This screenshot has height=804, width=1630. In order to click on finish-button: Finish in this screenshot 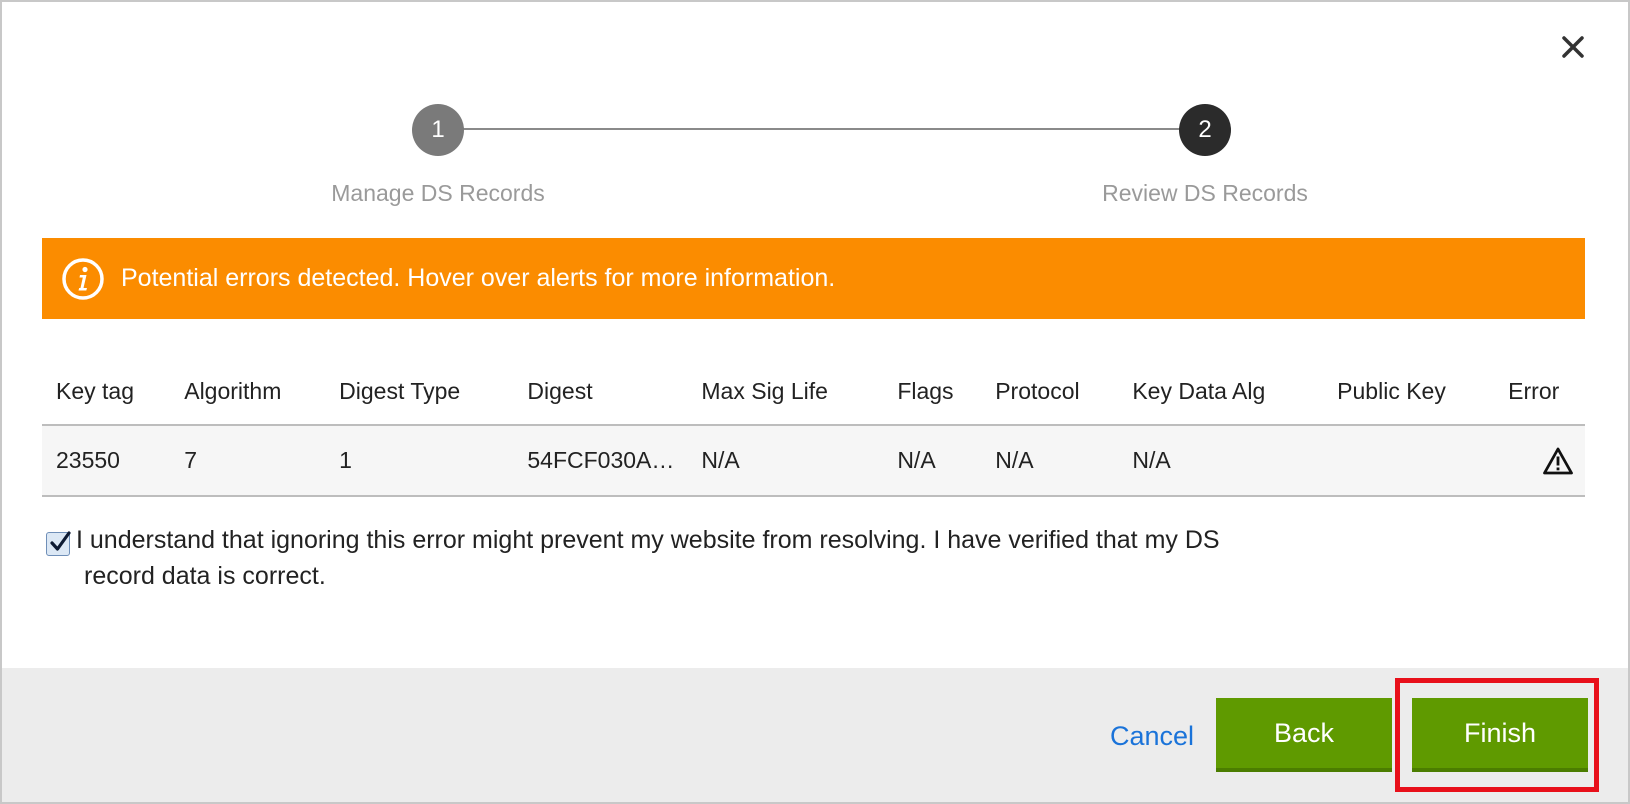, I will do `click(1500, 735)`.